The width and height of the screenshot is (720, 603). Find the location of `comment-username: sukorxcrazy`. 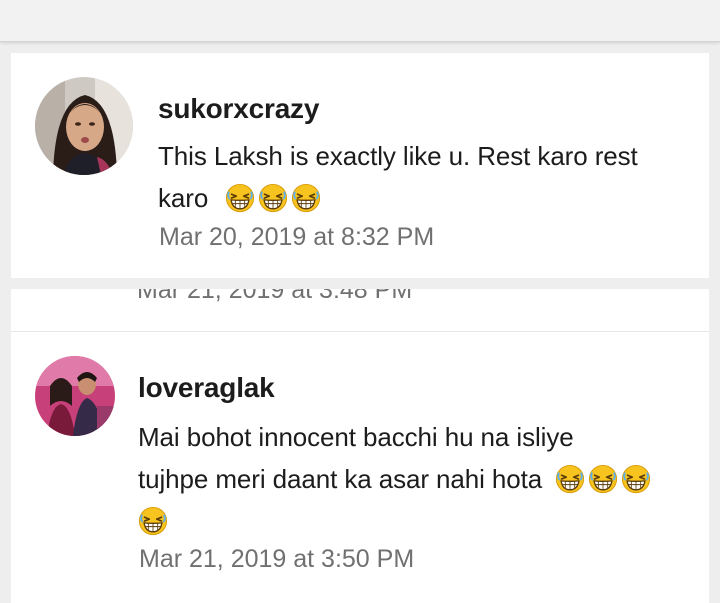

comment-username: sukorxcrazy is located at coordinates (238, 109).